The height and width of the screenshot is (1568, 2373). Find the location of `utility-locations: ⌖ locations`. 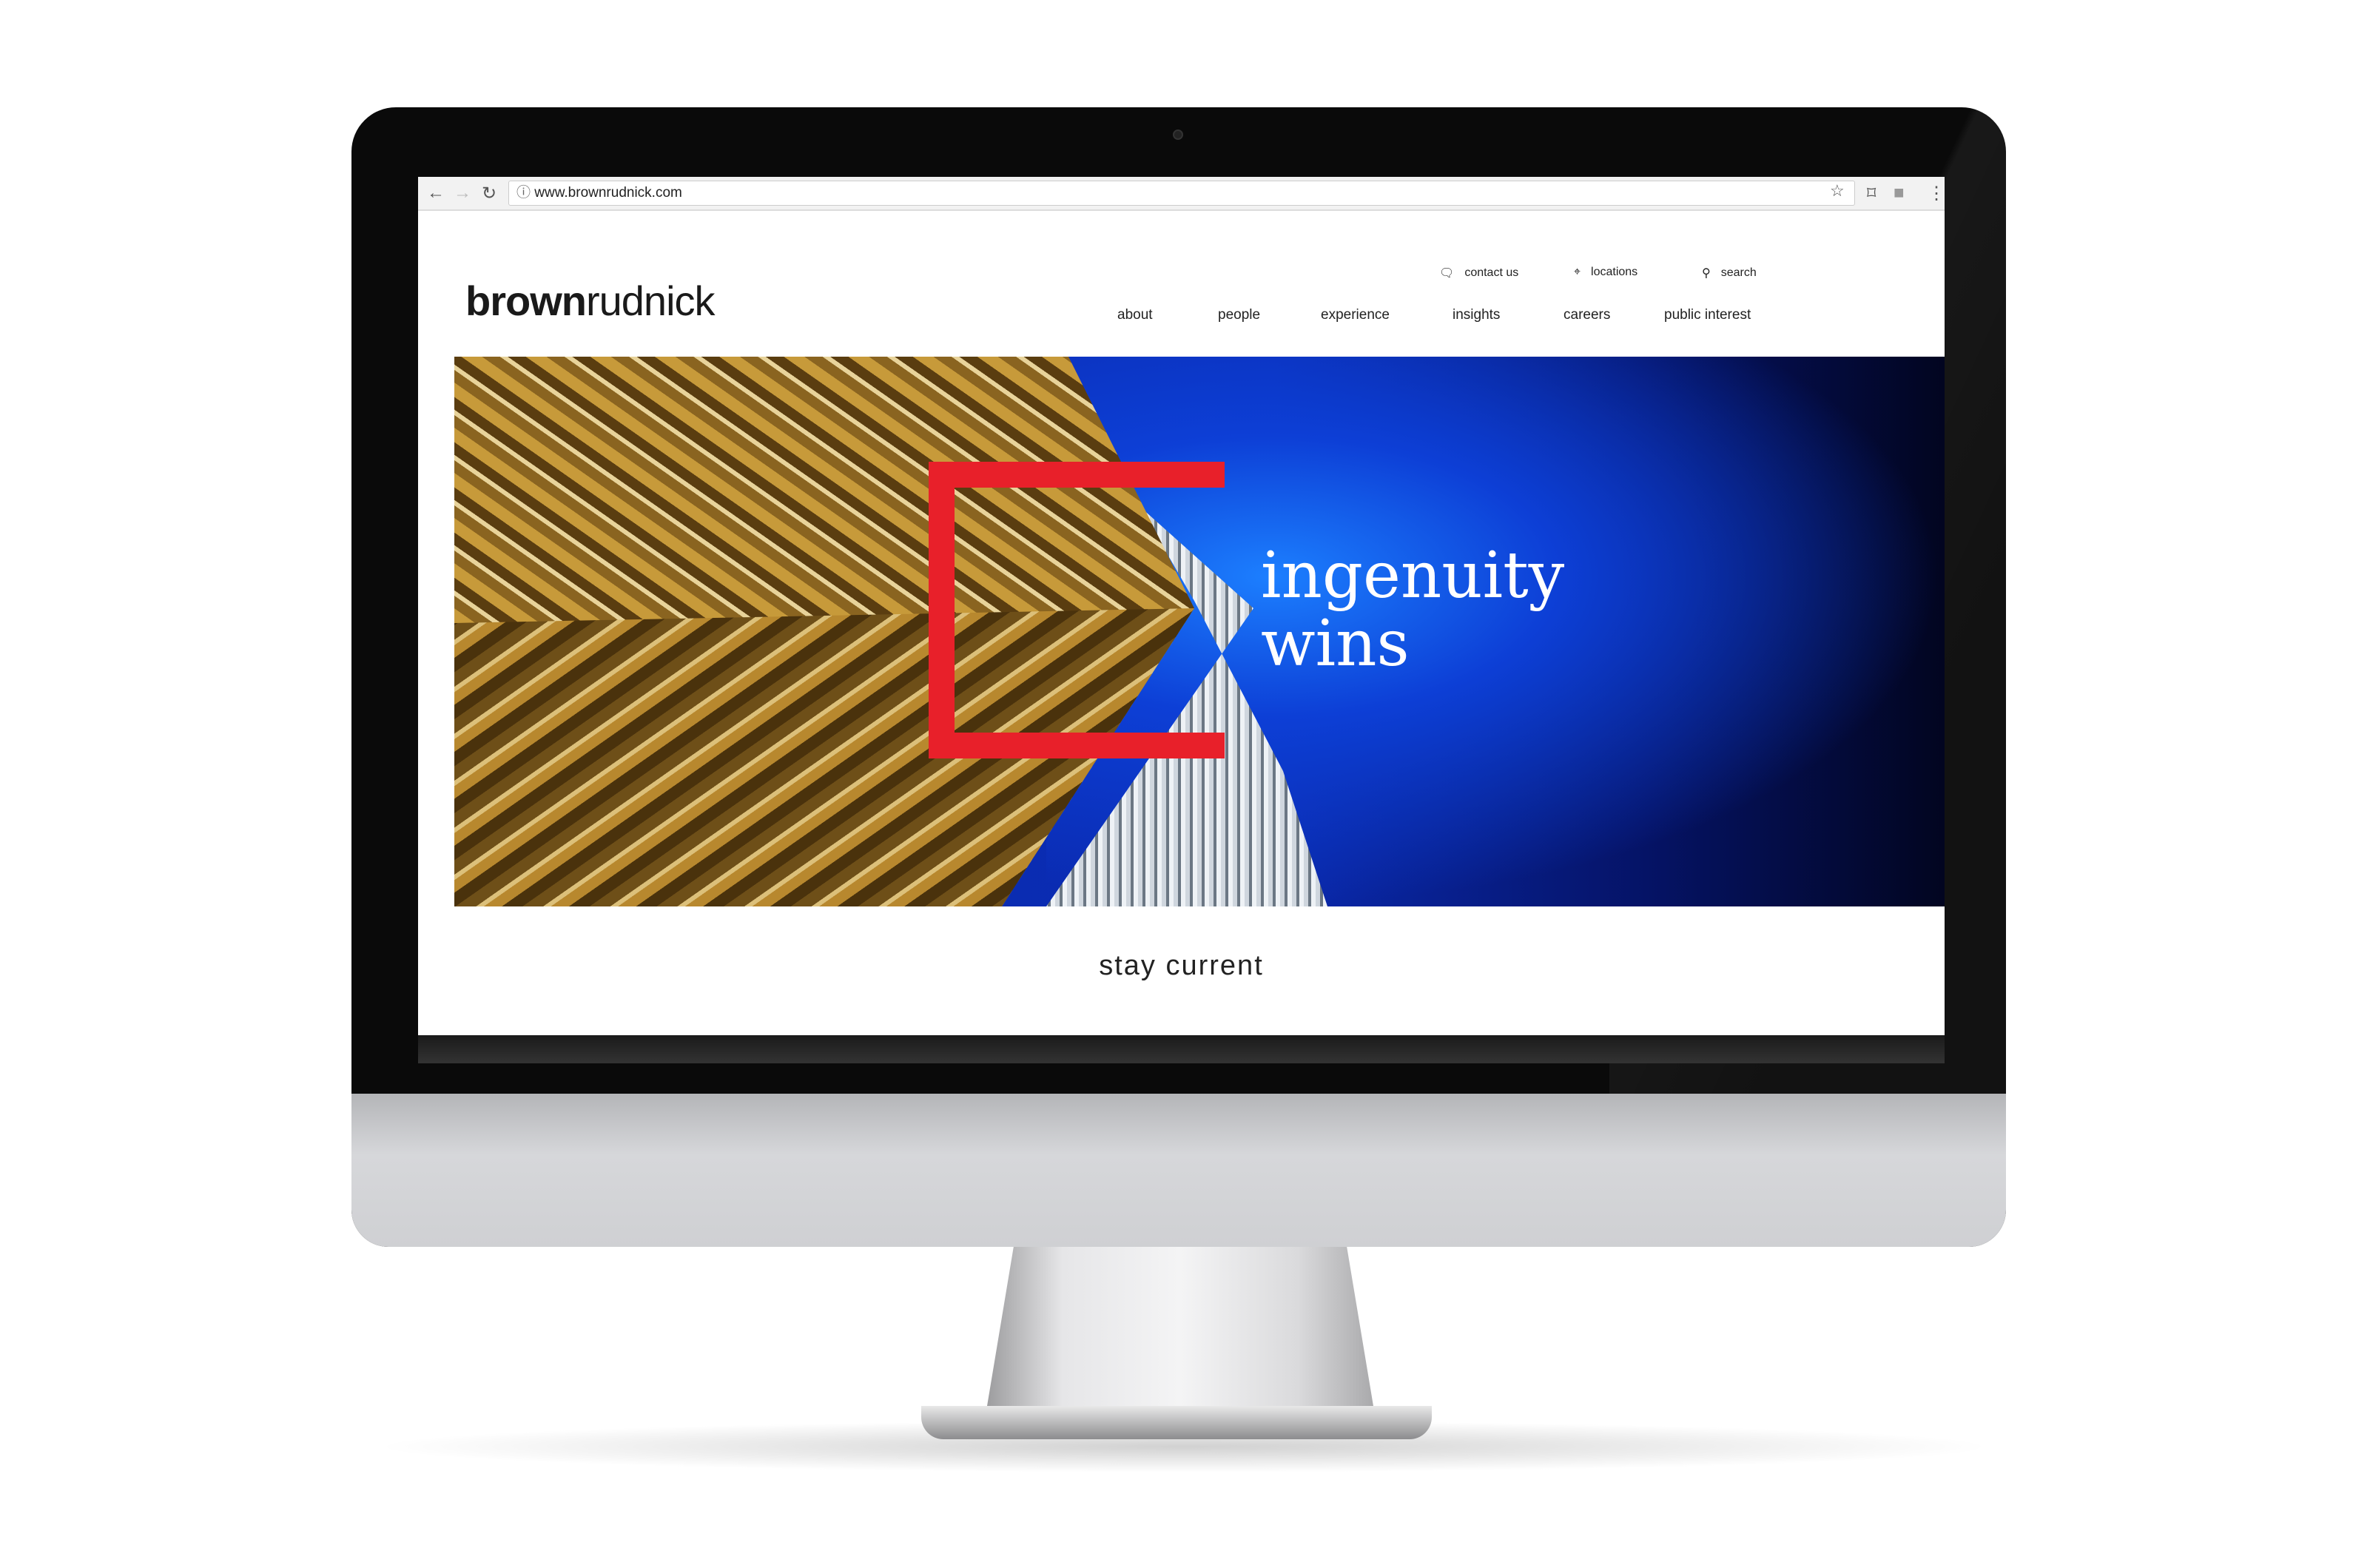

utility-locations: ⌖ locations is located at coordinates (1605, 272).